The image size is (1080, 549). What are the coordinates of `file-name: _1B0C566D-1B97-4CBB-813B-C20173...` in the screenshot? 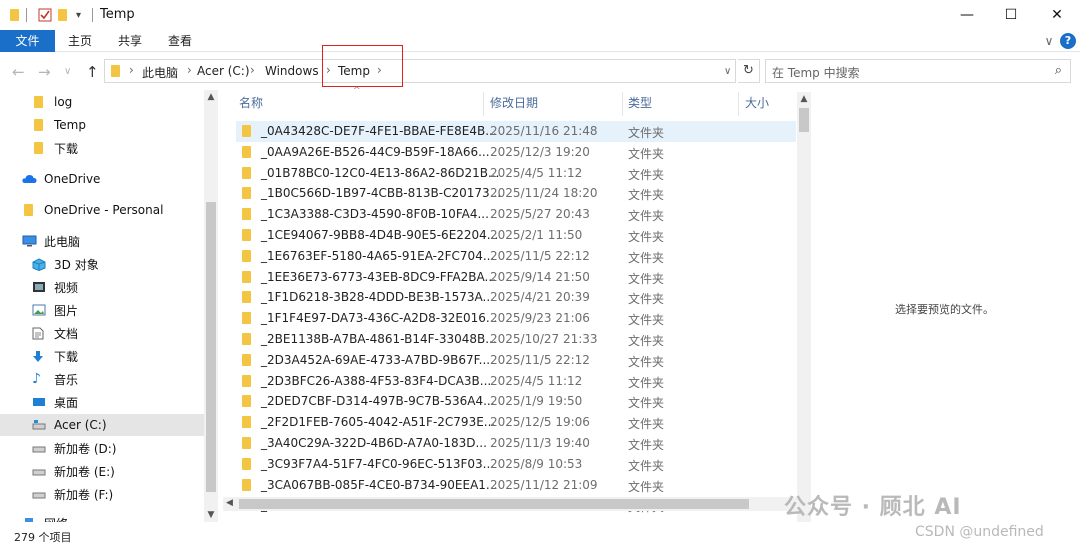 It's located at (381, 193).